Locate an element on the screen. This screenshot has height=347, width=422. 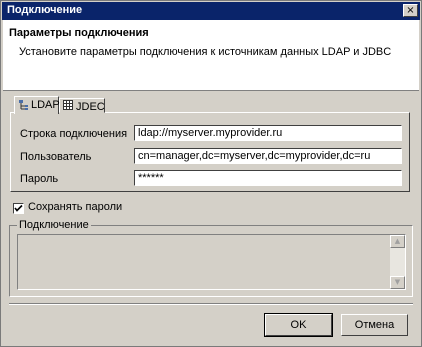
chevron-down-icon: ▼ is located at coordinates (397, 282).